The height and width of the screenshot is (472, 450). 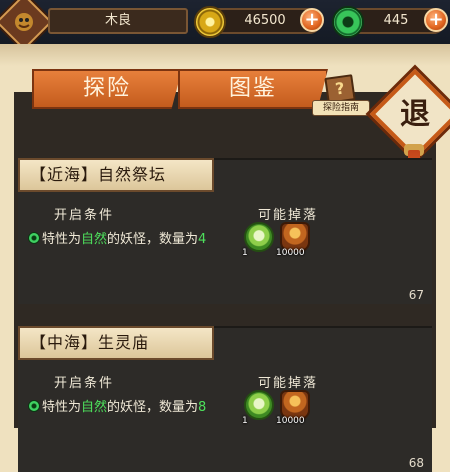 What do you see at coordinates (341, 108) in the screenshot?
I see `guide-label: 探险指南` at bounding box center [341, 108].